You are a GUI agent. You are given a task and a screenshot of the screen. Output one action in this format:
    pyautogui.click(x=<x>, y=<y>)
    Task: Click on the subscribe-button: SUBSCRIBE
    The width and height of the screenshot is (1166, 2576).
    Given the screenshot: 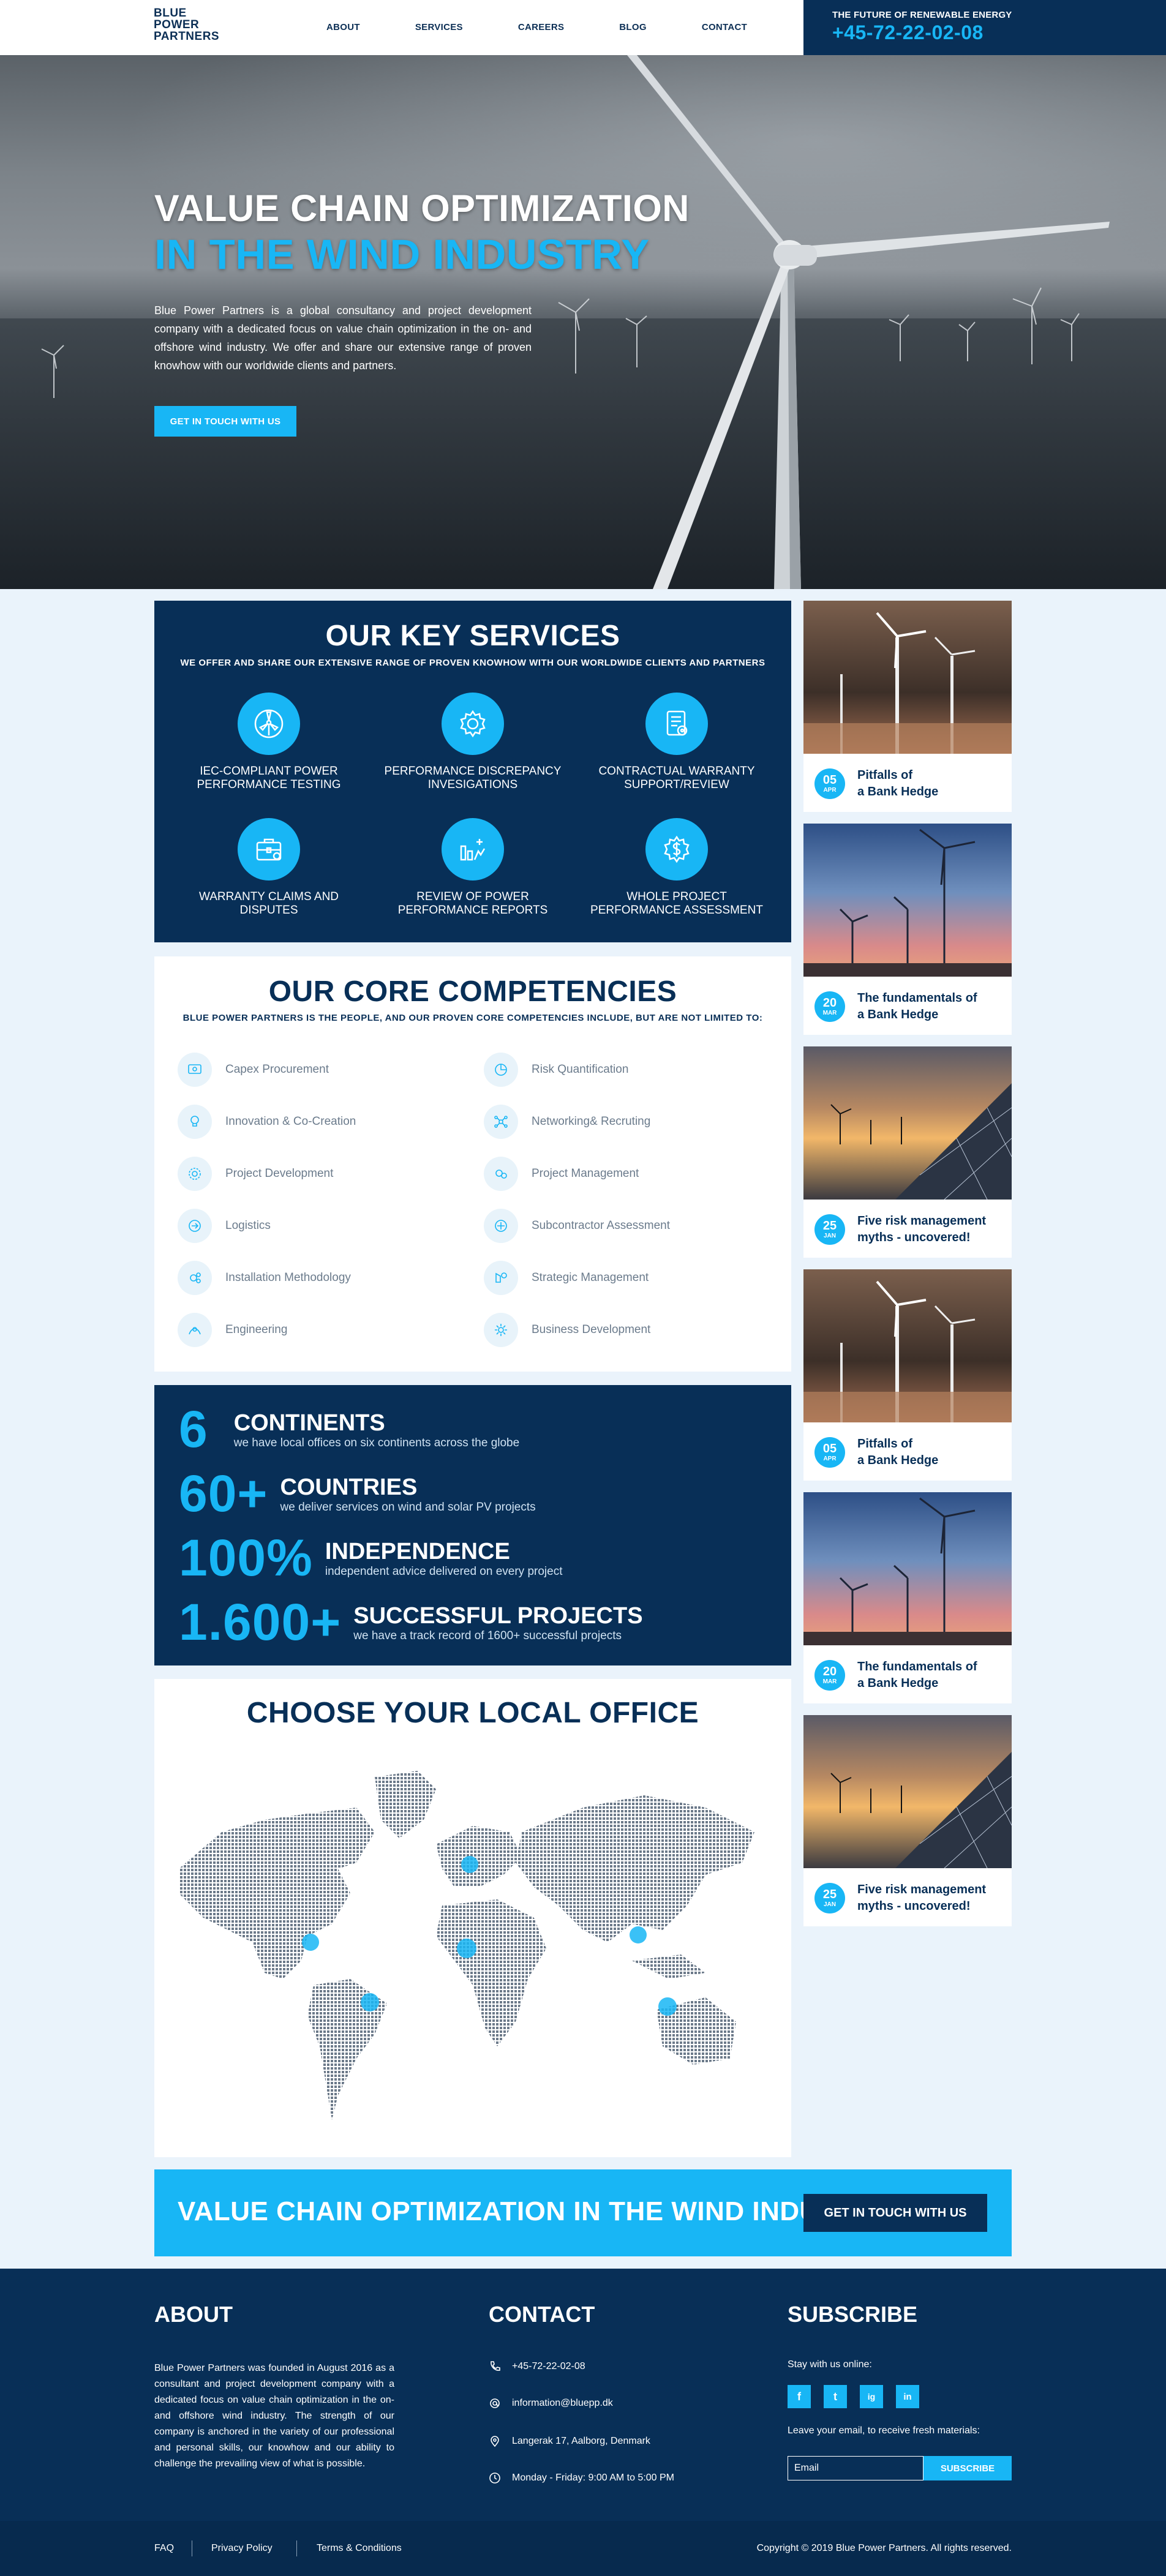 What is the action you would take?
    pyautogui.click(x=967, y=2468)
    